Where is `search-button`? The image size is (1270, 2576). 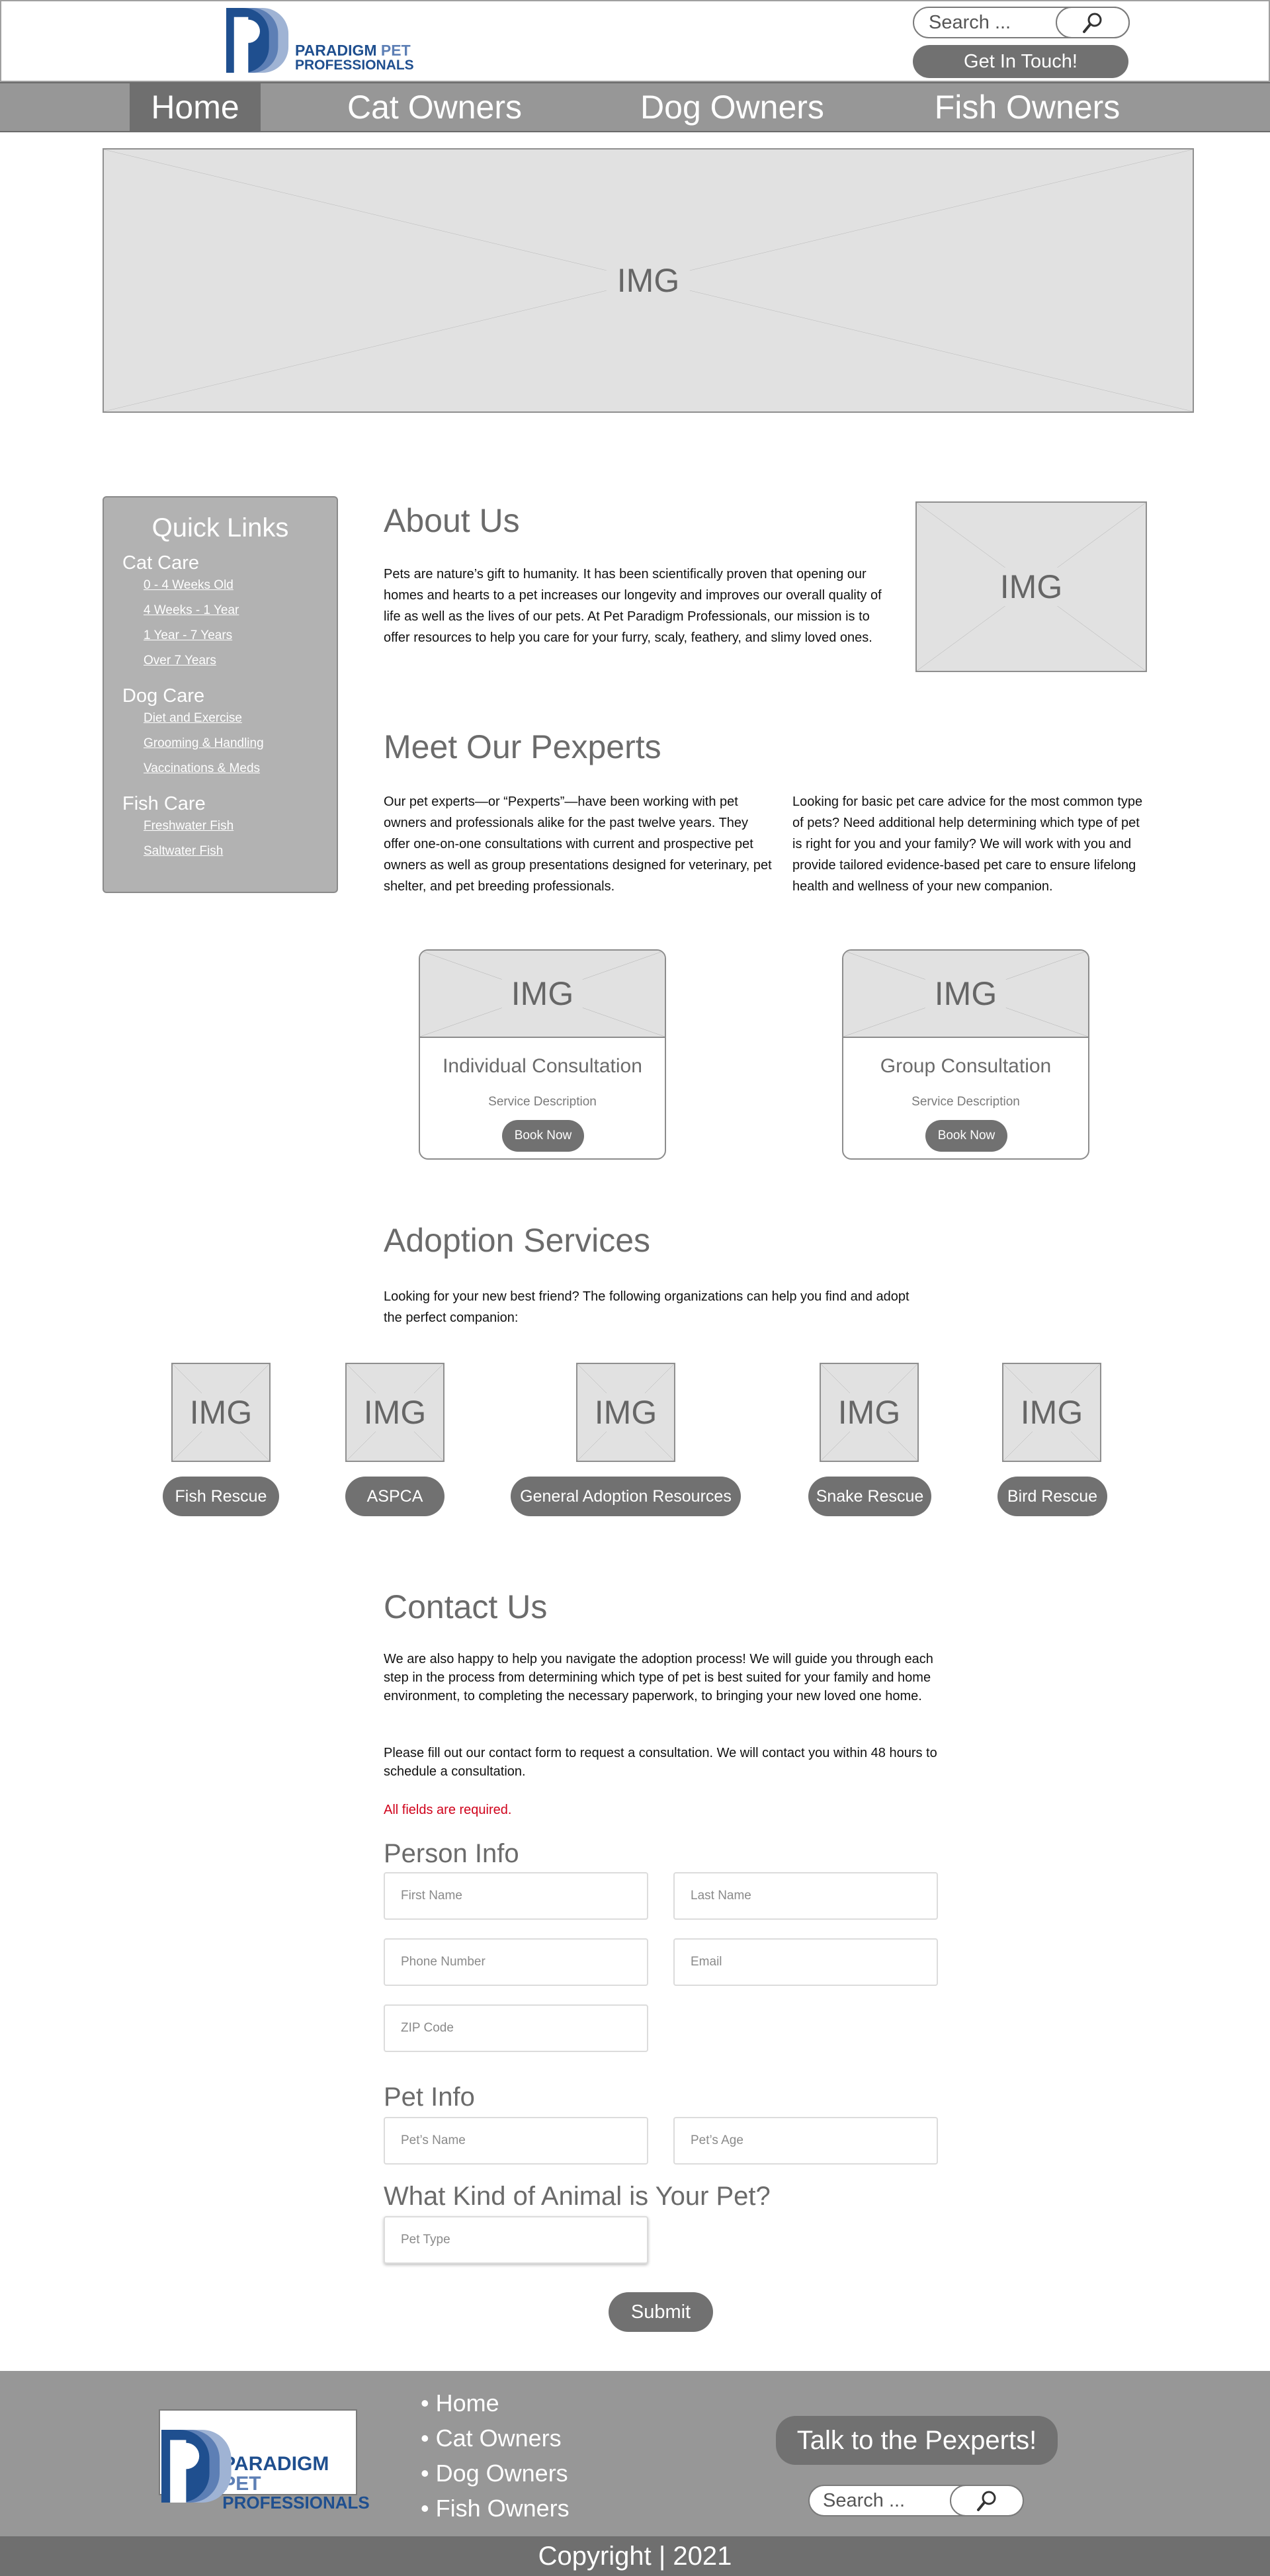 search-button is located at coordinates (1093, 22).